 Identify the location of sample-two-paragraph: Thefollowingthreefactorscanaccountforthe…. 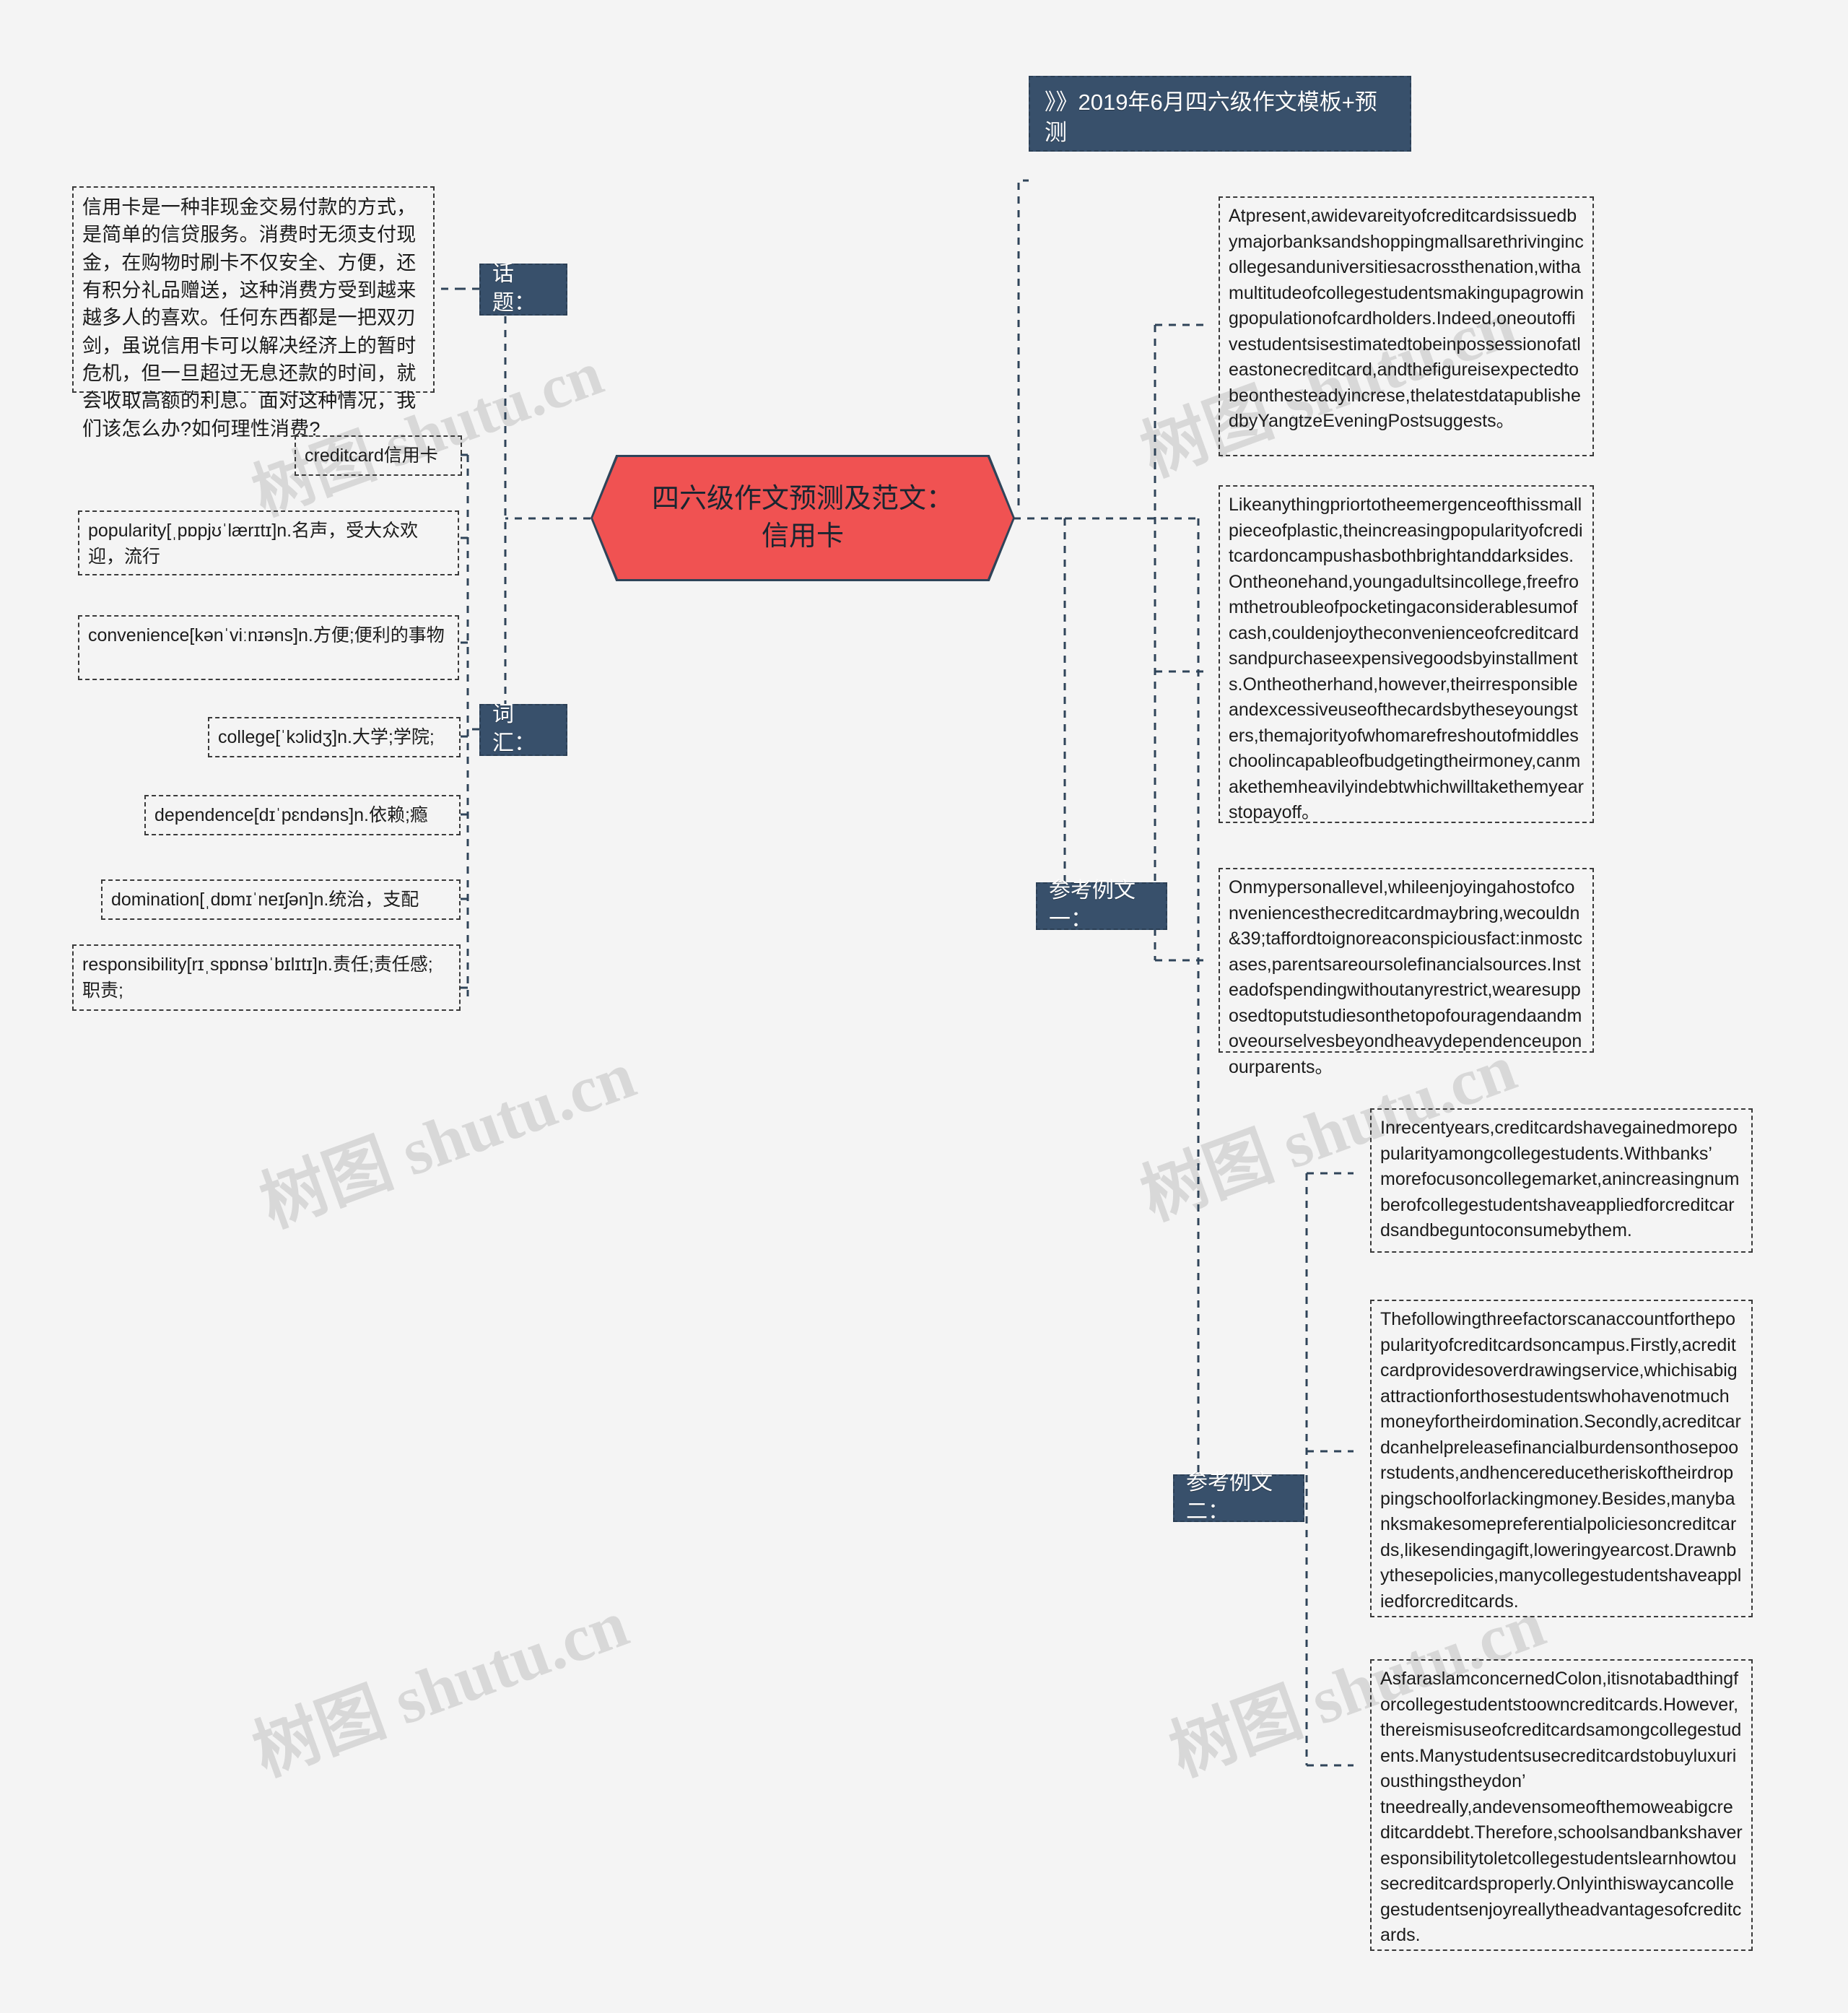
(1561, 1459).